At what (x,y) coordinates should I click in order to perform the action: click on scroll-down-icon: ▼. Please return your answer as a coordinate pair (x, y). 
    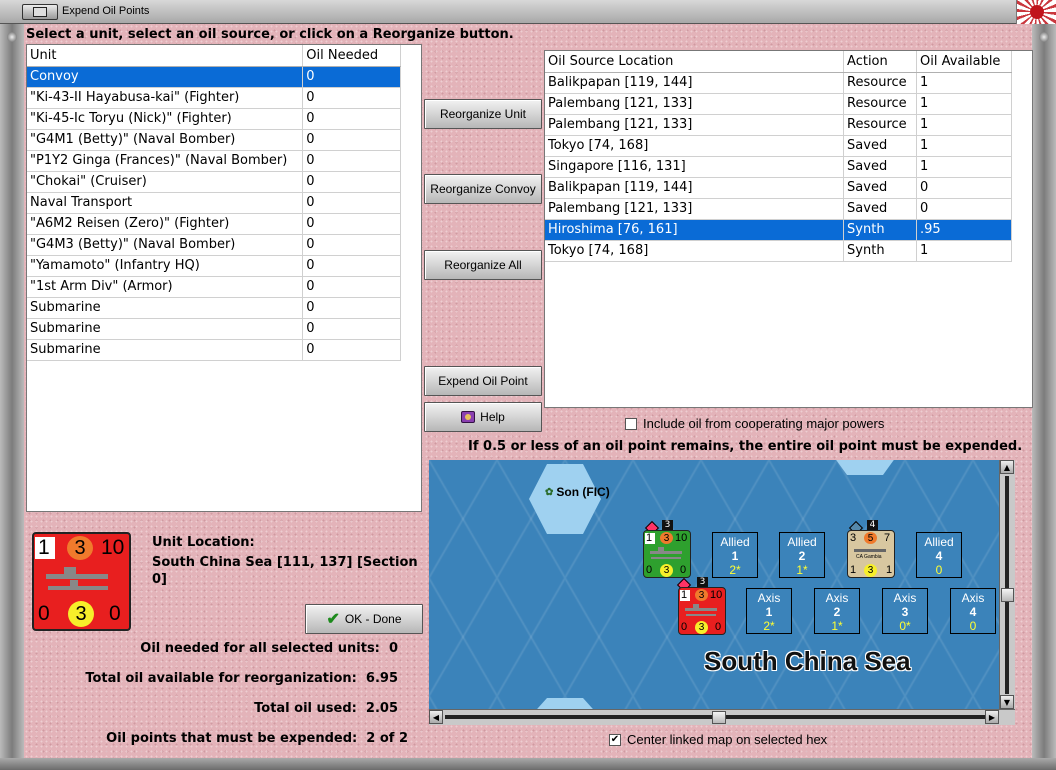
    Looking at the image, I should click on (1007, 702).